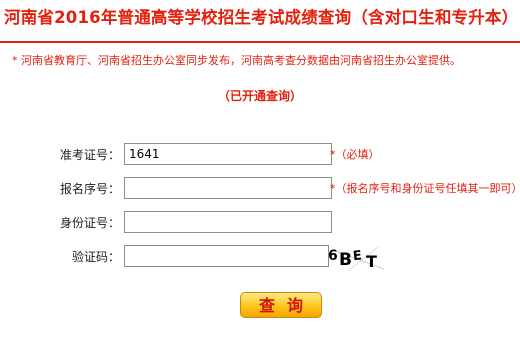 This screenshot has height=345, width=520. Describe the element at coordinates (345, 260) in the screenshot. I see `captcha-char: B` at that location.